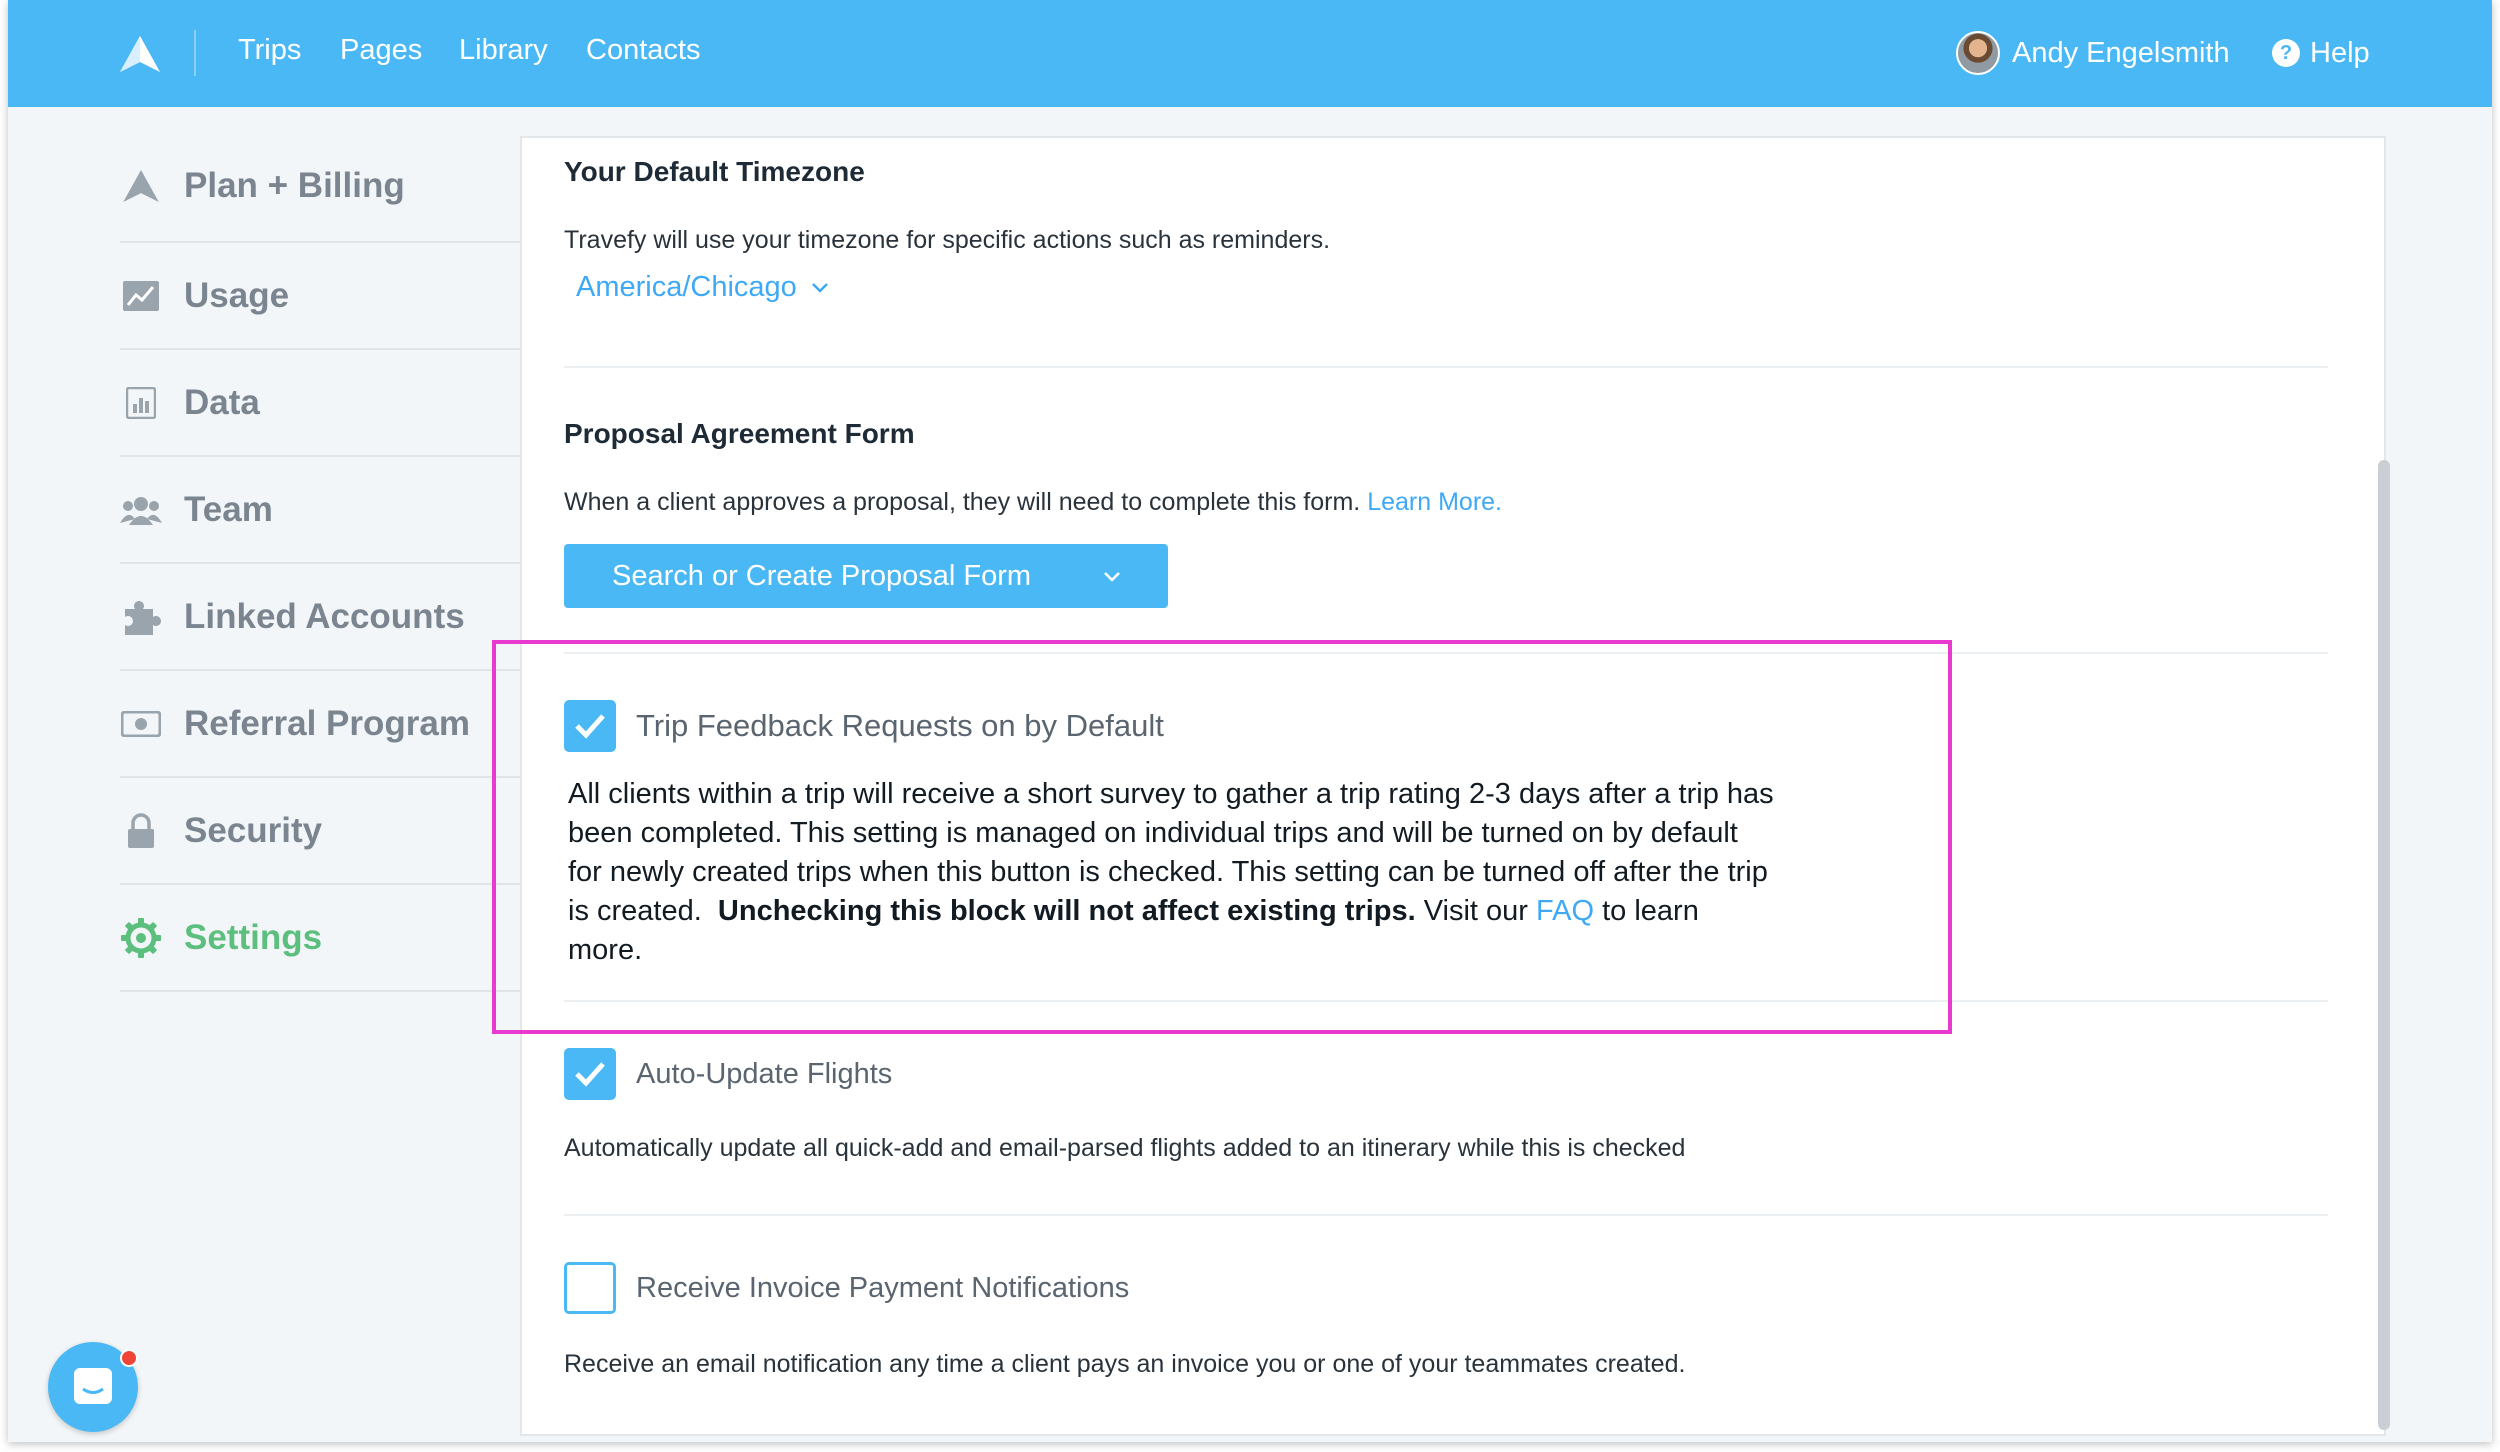 The height and width of the screenshot is (1452, 2500). Describe the element at coordinates (93, 1386) in the screenshot. I see `chat-icon` at that location.